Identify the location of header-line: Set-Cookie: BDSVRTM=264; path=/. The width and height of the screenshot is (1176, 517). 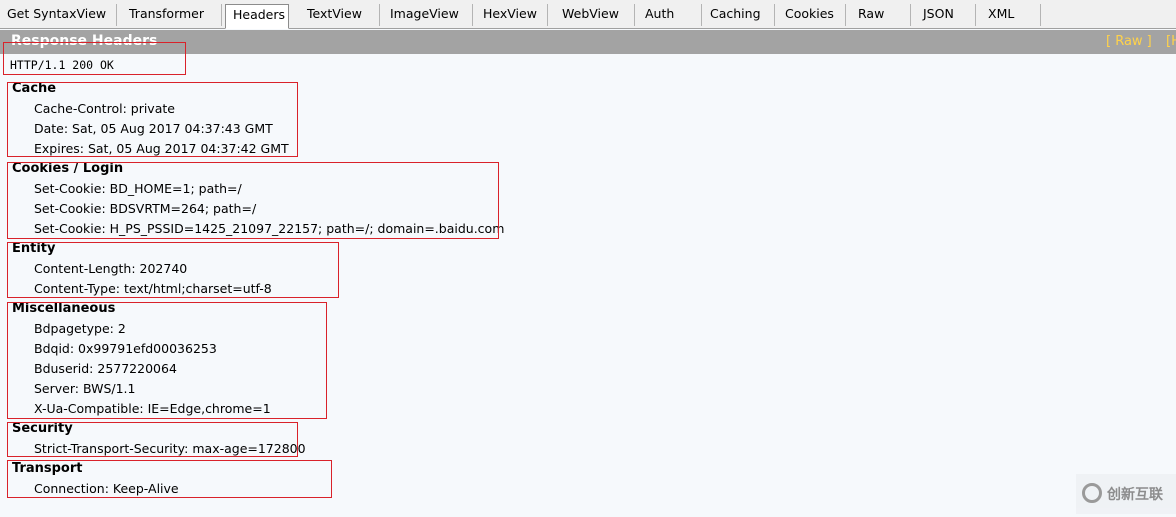
(145, 208).